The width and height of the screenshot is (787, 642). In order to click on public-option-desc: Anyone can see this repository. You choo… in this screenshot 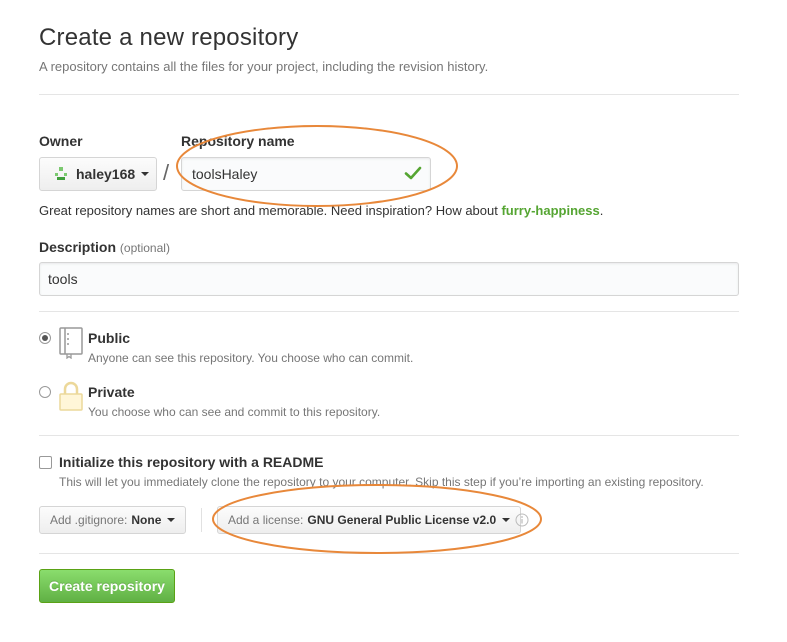, I will do `click(251, 358)`.